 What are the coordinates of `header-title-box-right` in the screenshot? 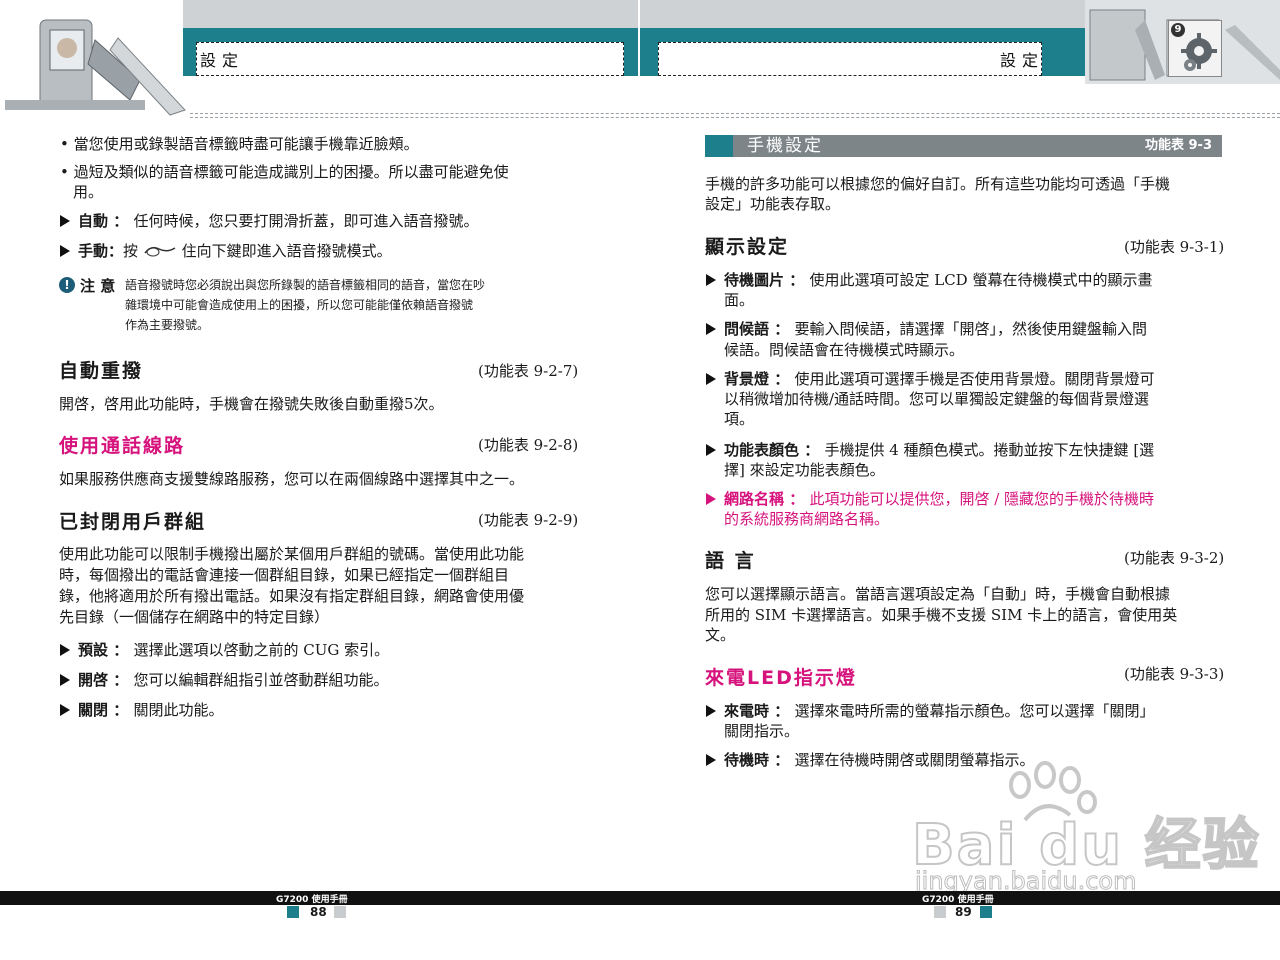 It's located at (850, 59).